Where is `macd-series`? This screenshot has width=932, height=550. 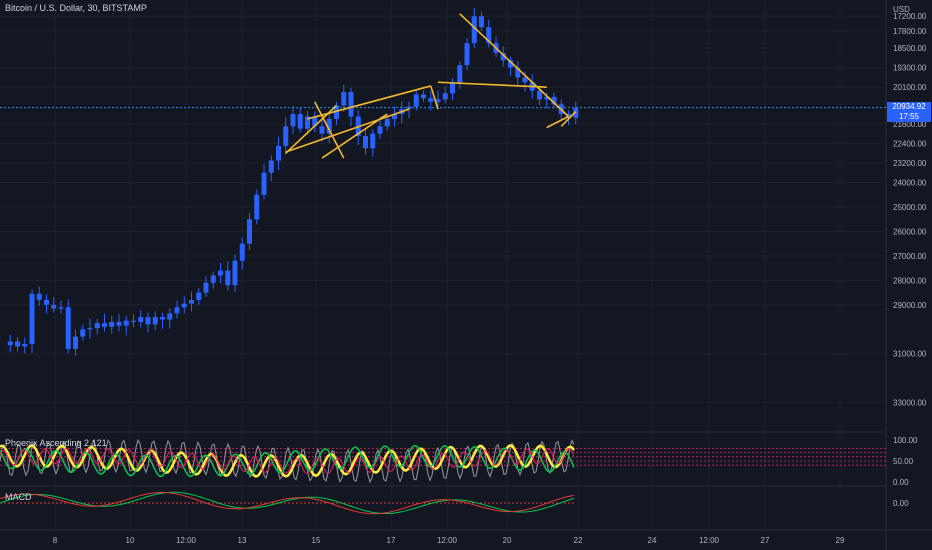
macd-series is located at coordinates (288, 503).